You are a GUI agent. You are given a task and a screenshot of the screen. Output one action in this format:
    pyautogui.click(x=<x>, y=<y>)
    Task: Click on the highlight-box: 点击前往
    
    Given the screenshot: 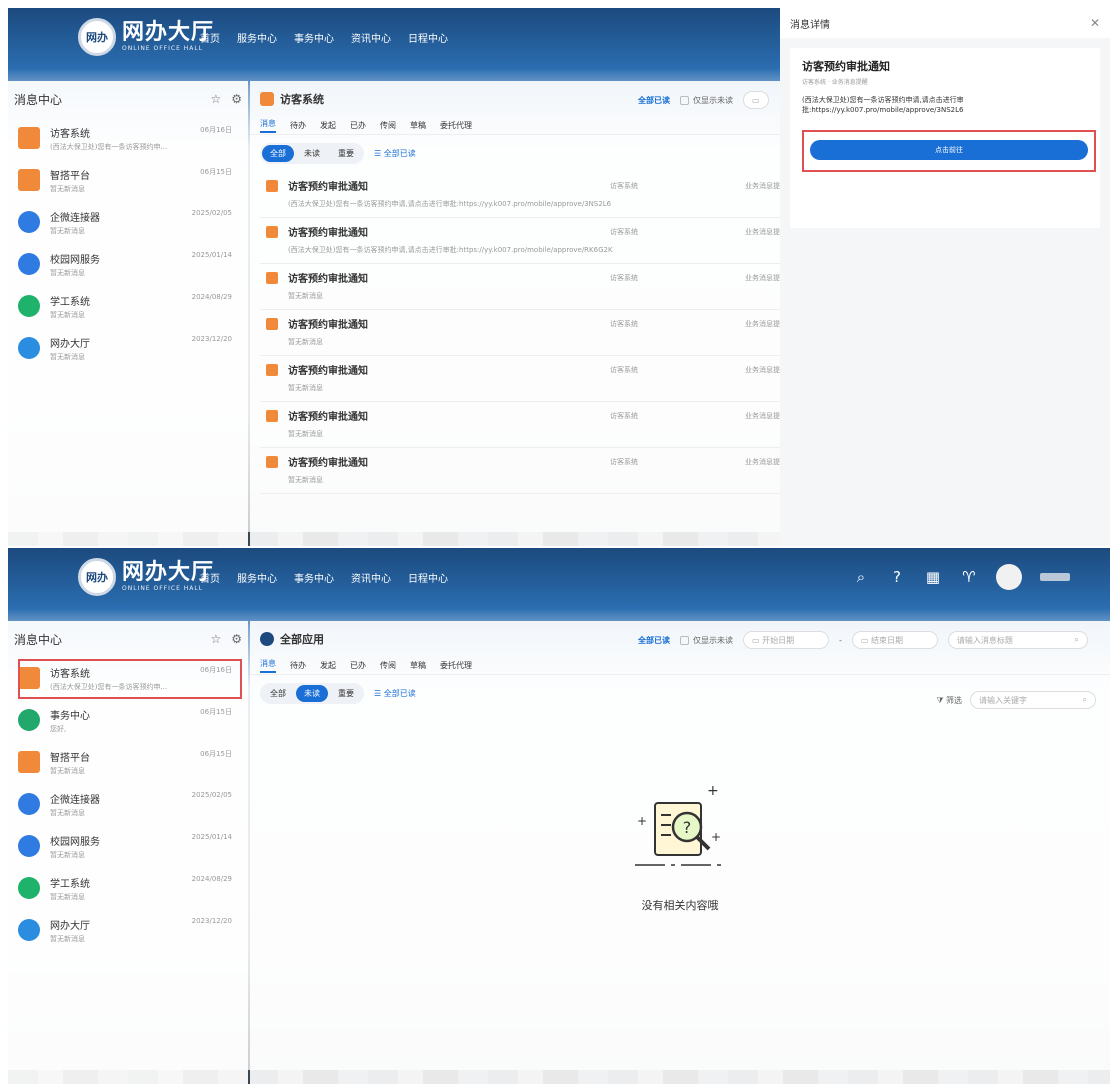 What is the action you would take?
    pyautogui.click(x=949, y=151)
    